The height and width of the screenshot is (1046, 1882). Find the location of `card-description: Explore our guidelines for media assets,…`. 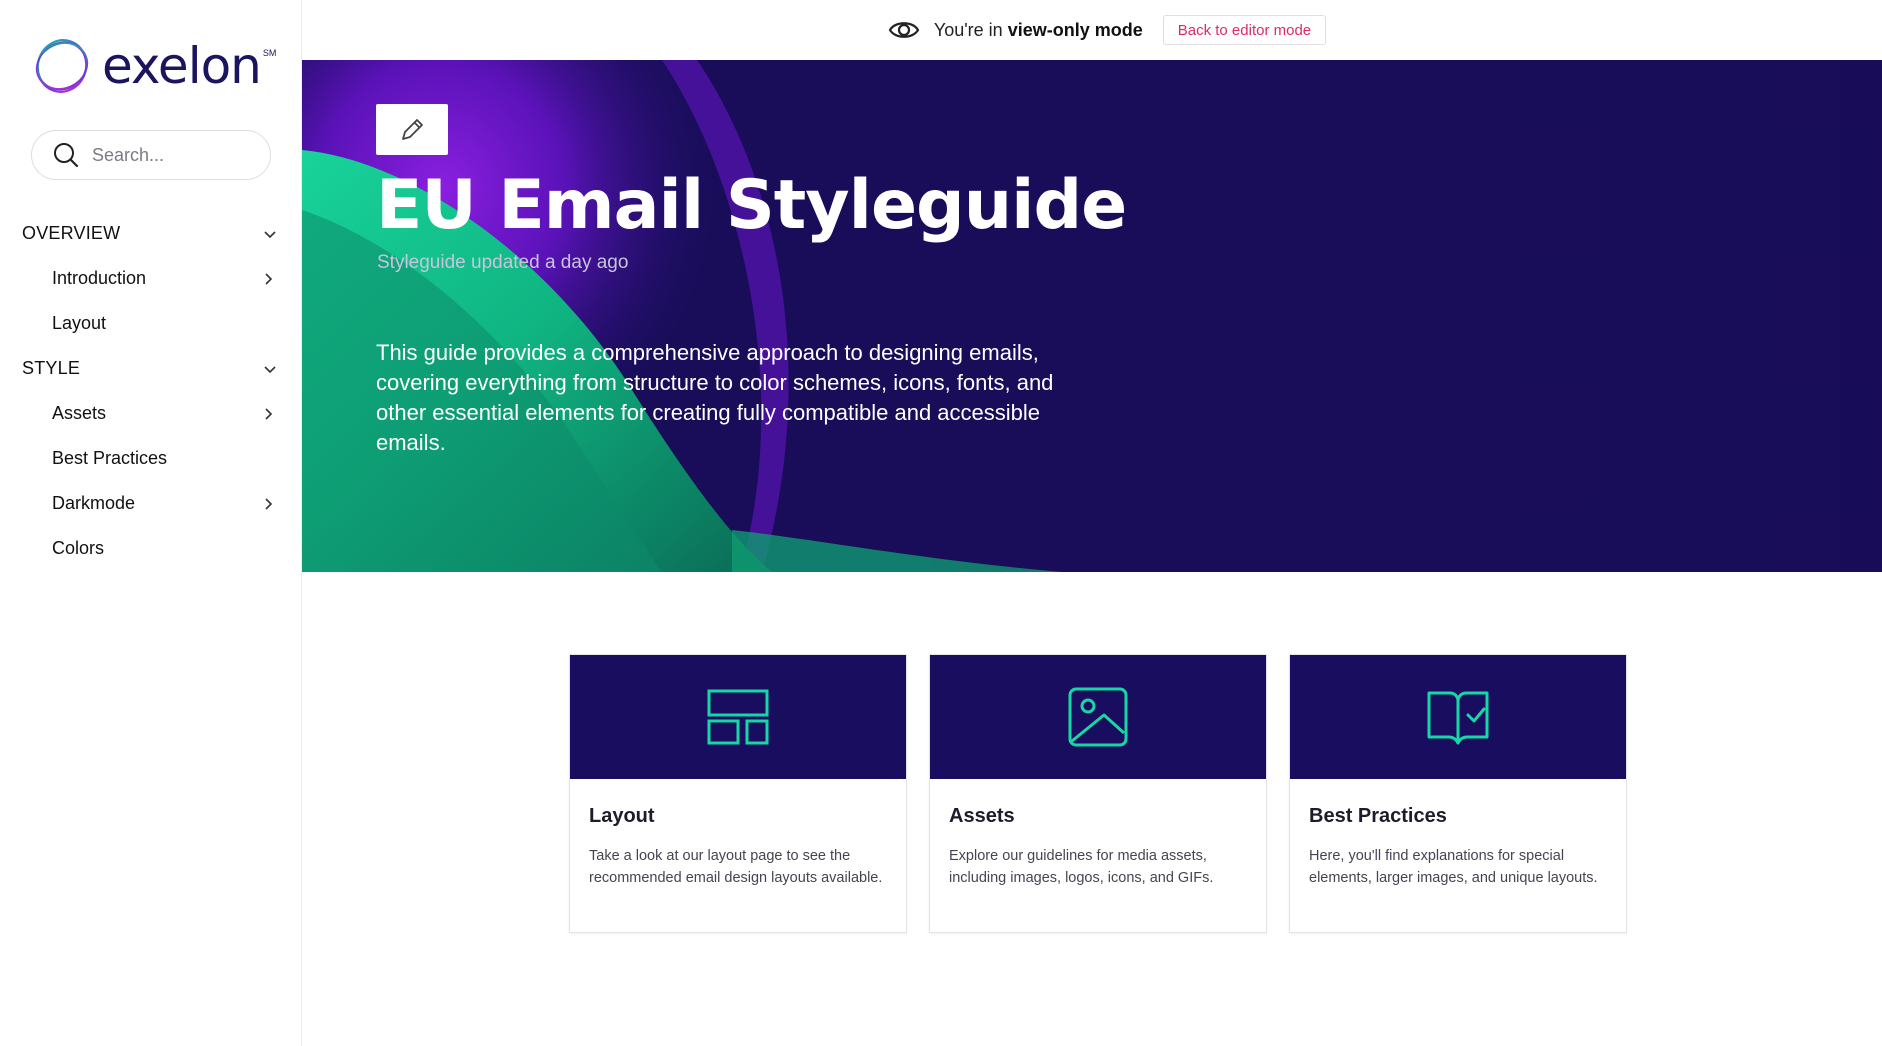

card-description: Explore our guidelines for media assets,… is located at coordinates (1081, 867).